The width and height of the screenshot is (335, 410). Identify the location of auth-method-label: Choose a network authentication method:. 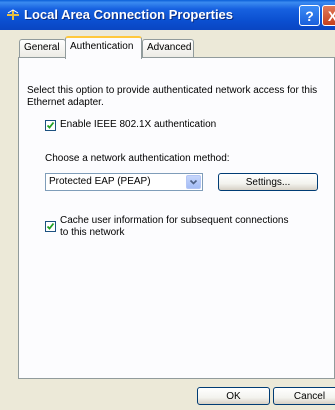
(137, 158).